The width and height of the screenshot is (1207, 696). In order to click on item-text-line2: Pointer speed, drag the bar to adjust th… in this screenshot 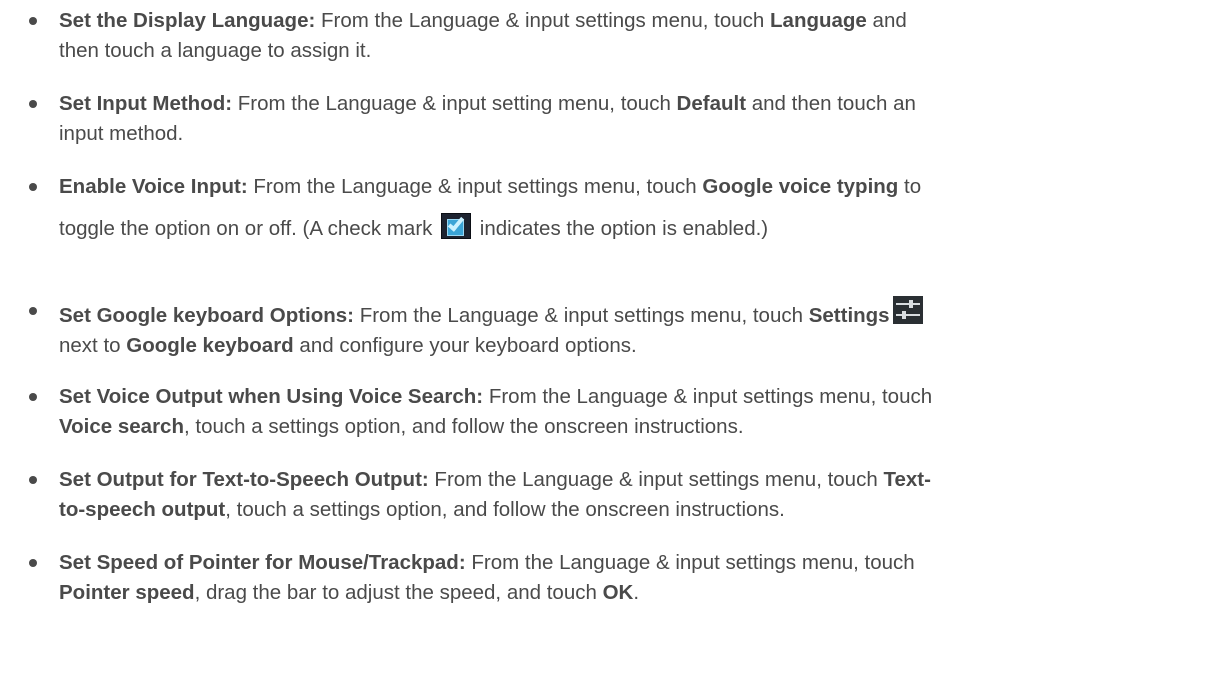, I will do `click(614, 593)`.